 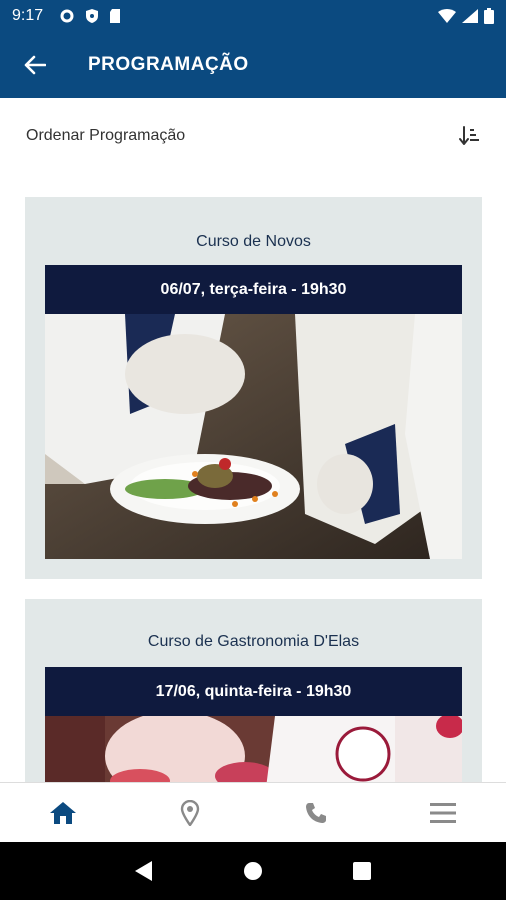 What do you see at coordinates (253, 749) in the screenshot?
I see `event-photo` at bounding box center [253, 749].